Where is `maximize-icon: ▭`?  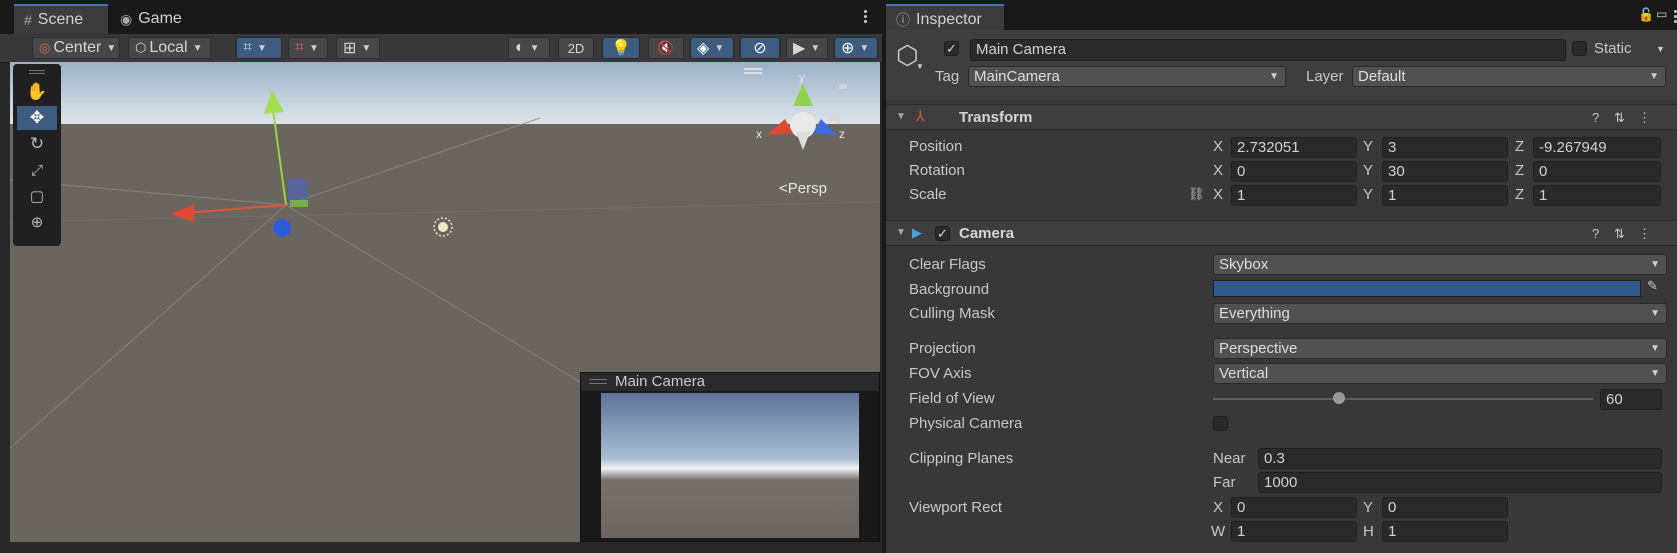
maximize-icon: ▭ is located at coordinates (1661, 14).